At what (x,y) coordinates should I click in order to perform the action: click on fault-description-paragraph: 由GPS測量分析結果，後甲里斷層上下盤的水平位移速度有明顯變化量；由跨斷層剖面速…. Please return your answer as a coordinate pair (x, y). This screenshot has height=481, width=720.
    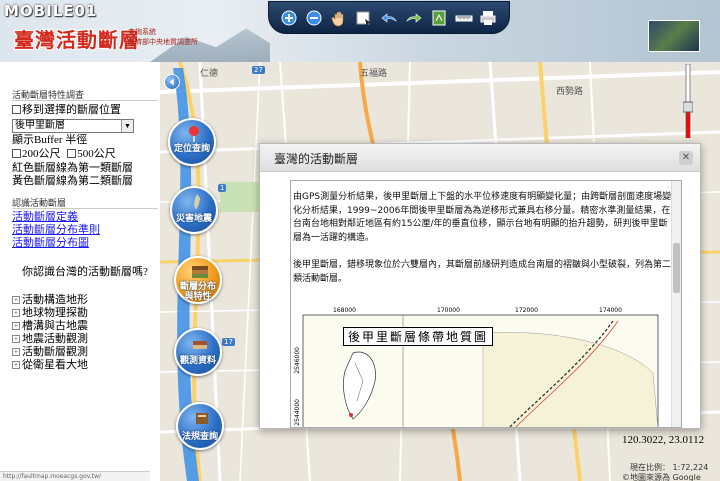
    Looking at the image, I should click on (482, 217).